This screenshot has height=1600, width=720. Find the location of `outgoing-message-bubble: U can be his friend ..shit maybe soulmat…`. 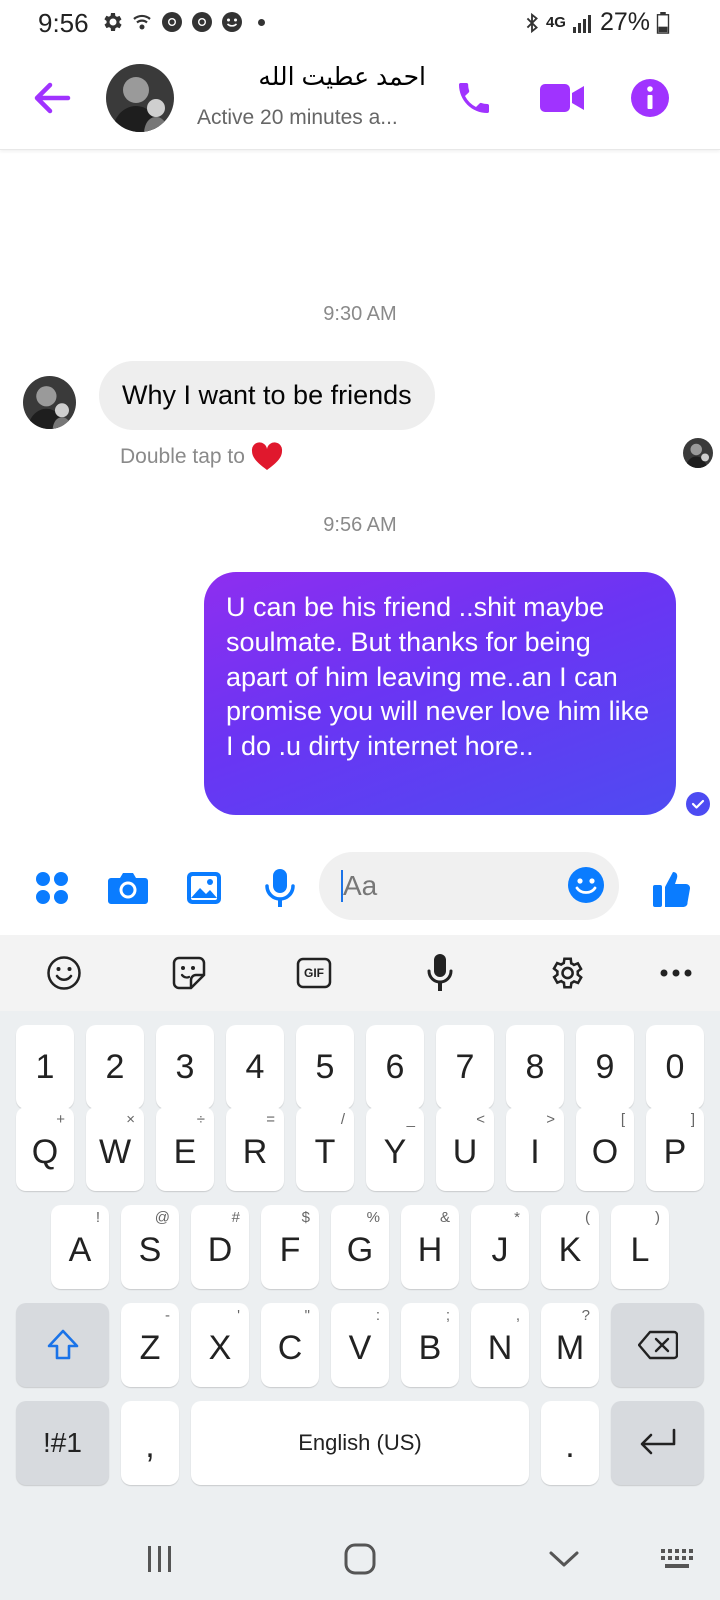

outgoing-message-bubble: U can be his friend ..shit maybe soulmat… is located at coordinates (440, 693).